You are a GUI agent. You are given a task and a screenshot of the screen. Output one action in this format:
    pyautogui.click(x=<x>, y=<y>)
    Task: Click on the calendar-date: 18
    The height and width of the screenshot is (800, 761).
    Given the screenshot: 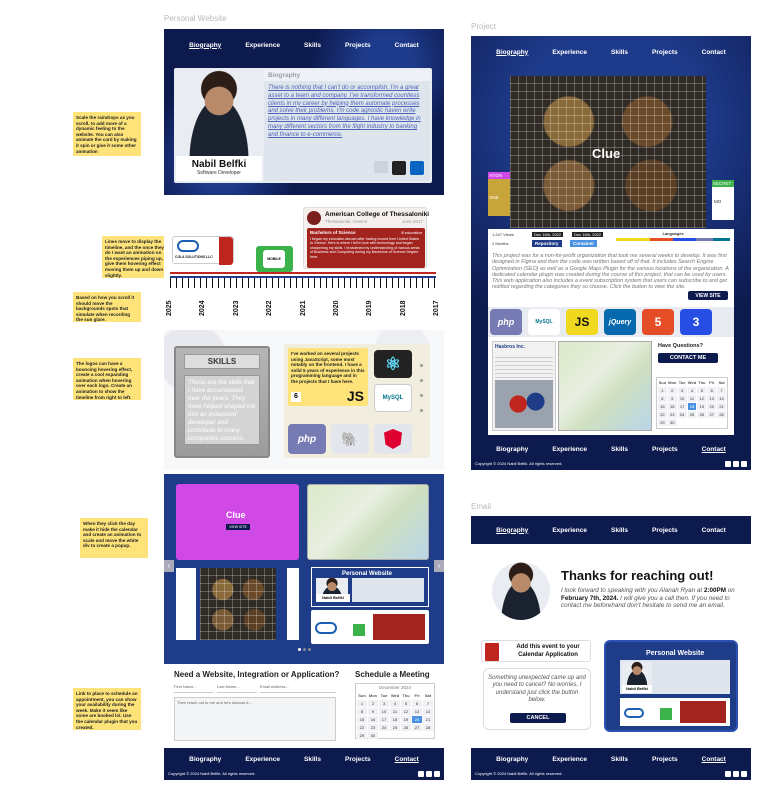 What is the action you would take?
    pyautogui.click(x=395, y=719)
    